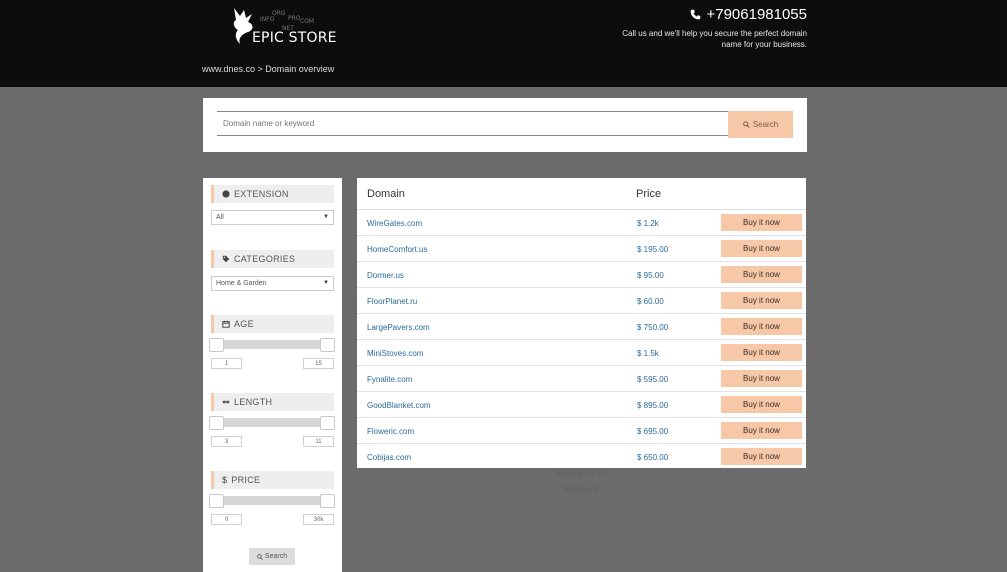 The width and height of the screenshot is (1007, 572). Describe the element at coordinates (580, 489) in the screenshot. I see `show-more-link: Show more` at that location.